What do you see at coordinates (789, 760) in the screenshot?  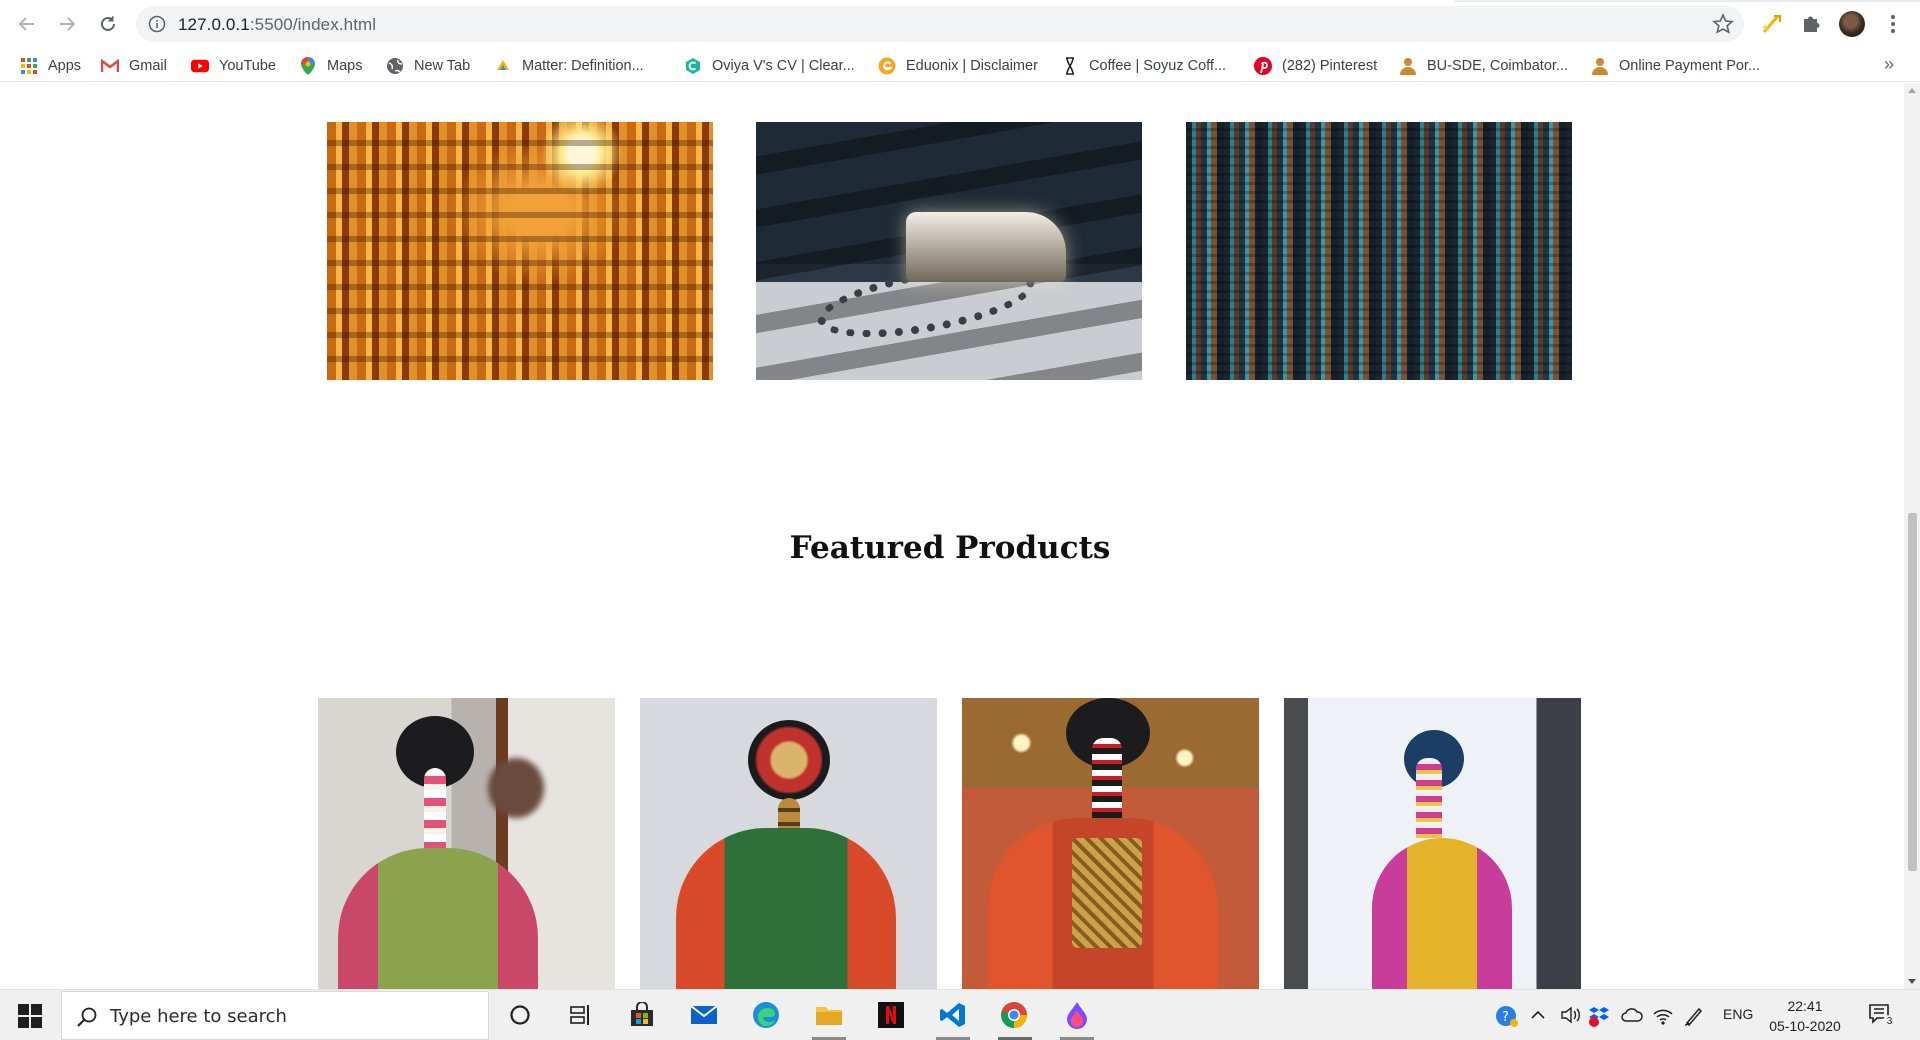 I see `bride-hair-bun` at bounding box center [789, 760].